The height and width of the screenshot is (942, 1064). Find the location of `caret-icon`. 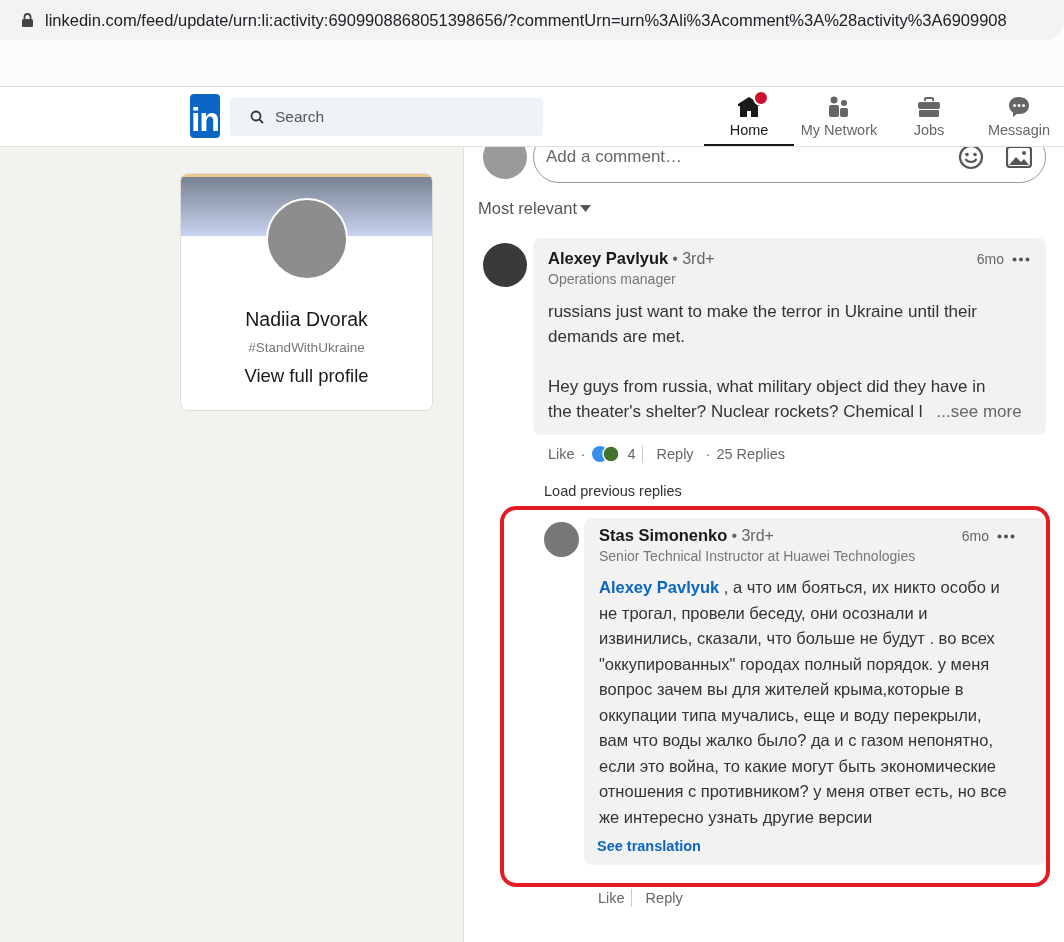

caret-icon is located at coordinates (586, 208).